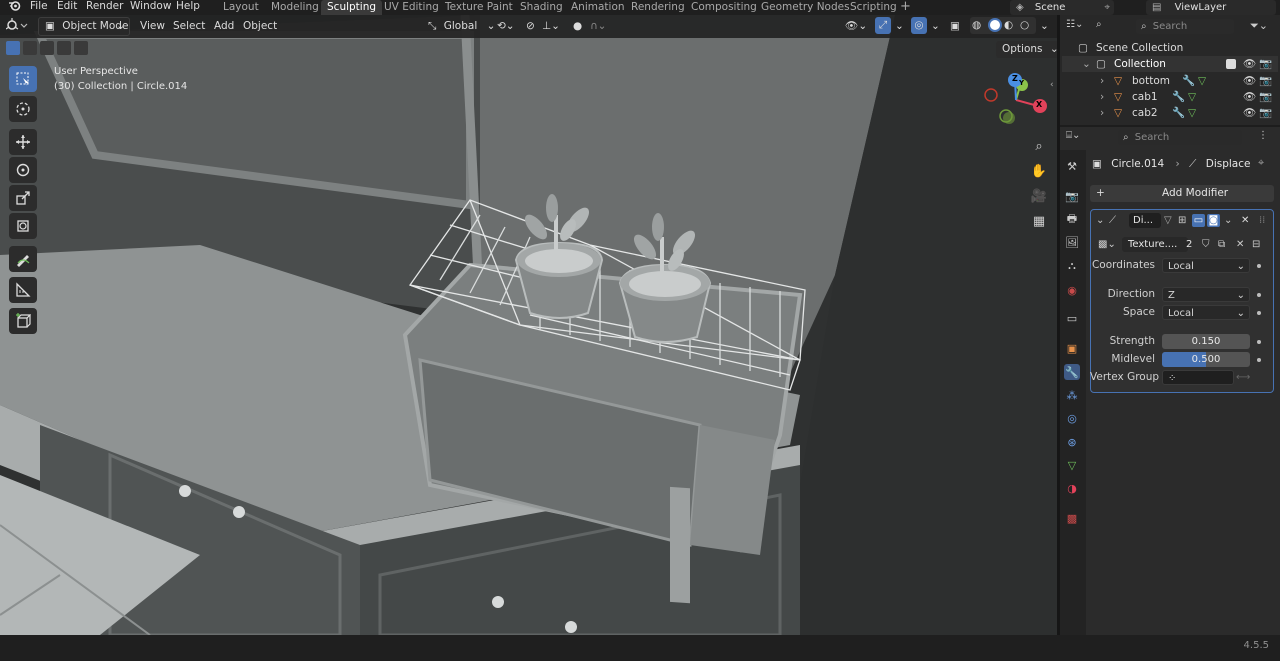 Image resolution: width=1280 pixels, height=661 pixels. I want to click on measure-icon, so click(23, 290).